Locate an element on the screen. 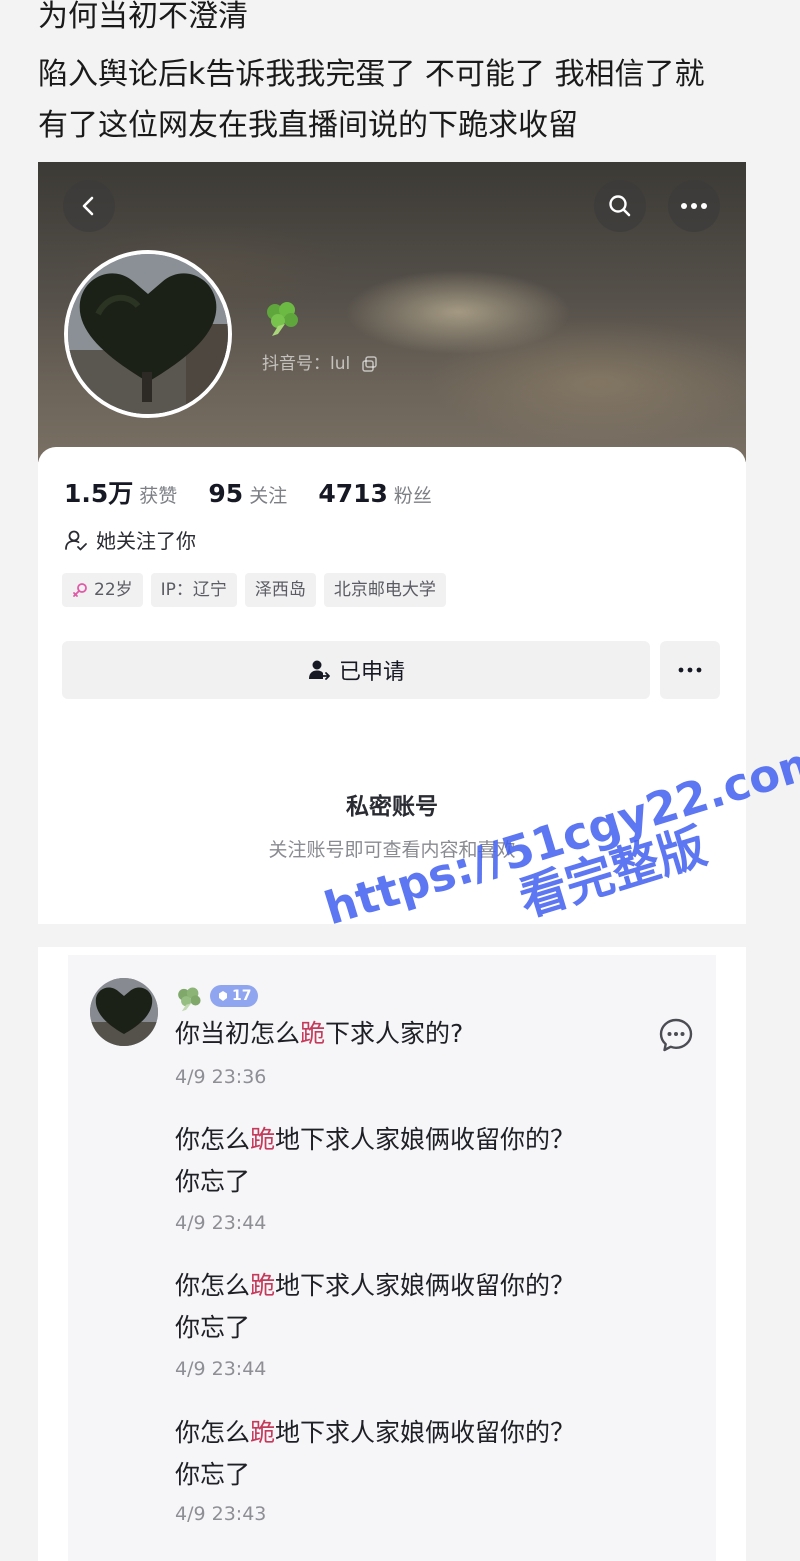 This screenshot has height=1561, width=800. douyin-id-label: 抖音号： is located at coordinates (296, 364).